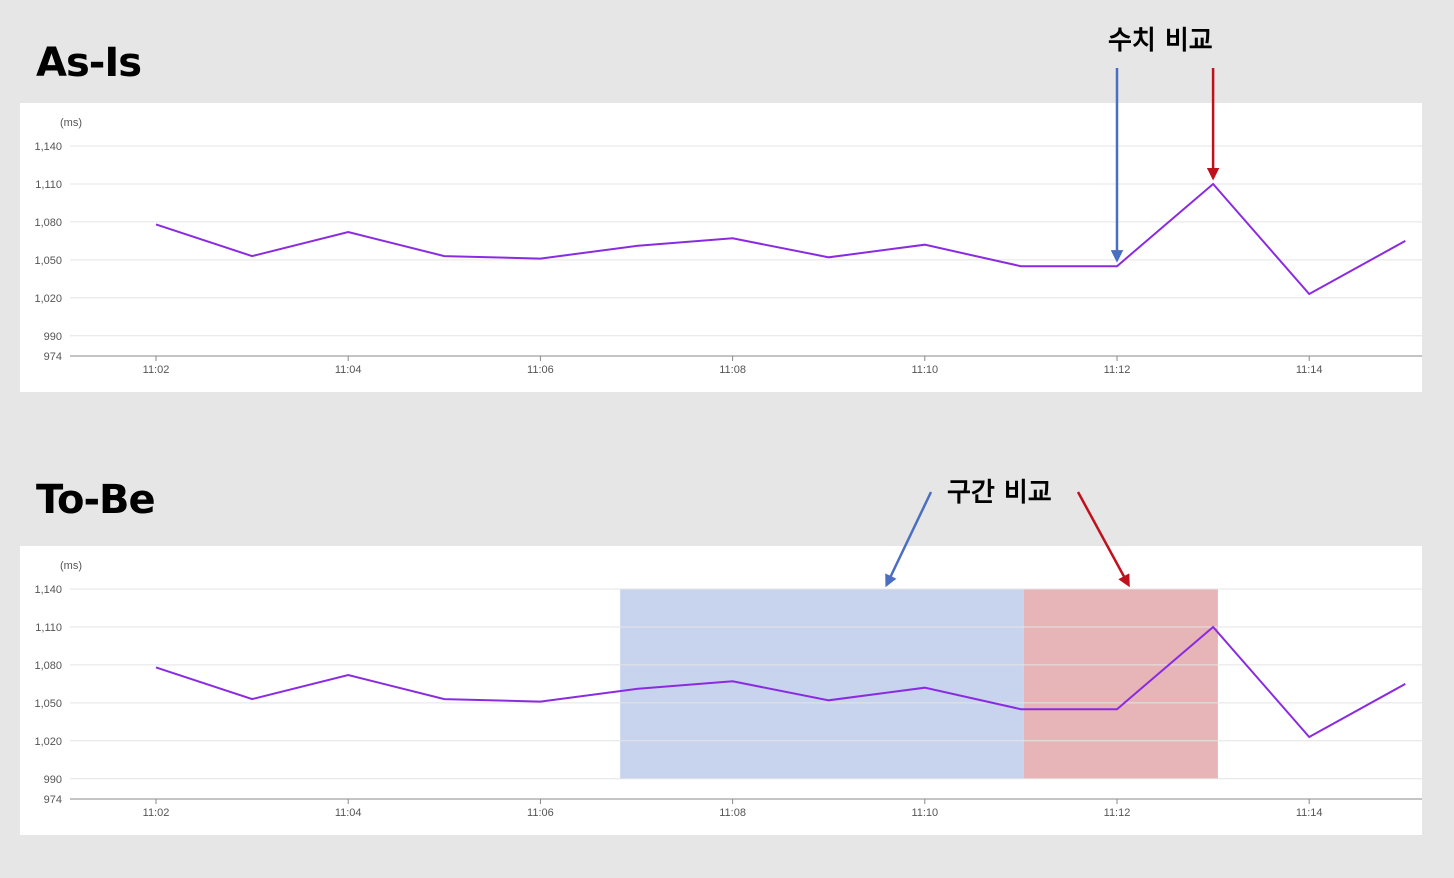 The height and width of the screenshot is (878, 1454). Describe the element at coordinates (909, 539) in the screenshot. I see `arrow-blue` at that location.